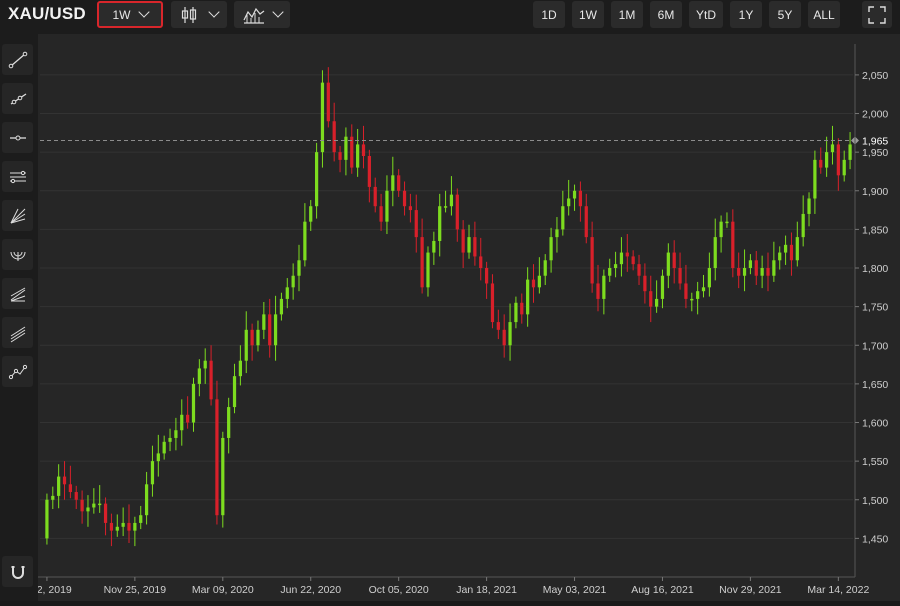  Describe the element at coordinates (17, 215) in the screenshot. I see `fan-tool` at that location.